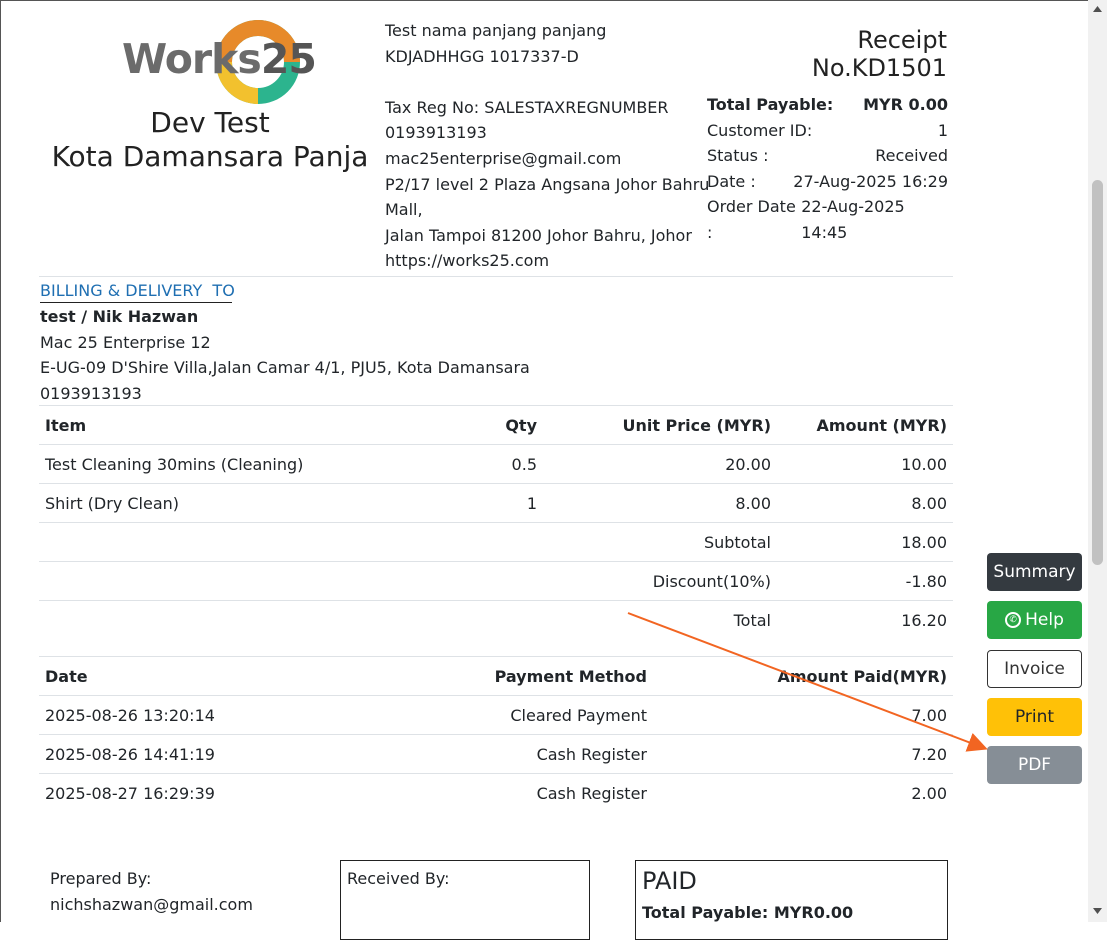  Describe the element at coordinates (195, 715) in the screenshot. I see `payment-date: 2025-08-26 13:20:14` at that location.